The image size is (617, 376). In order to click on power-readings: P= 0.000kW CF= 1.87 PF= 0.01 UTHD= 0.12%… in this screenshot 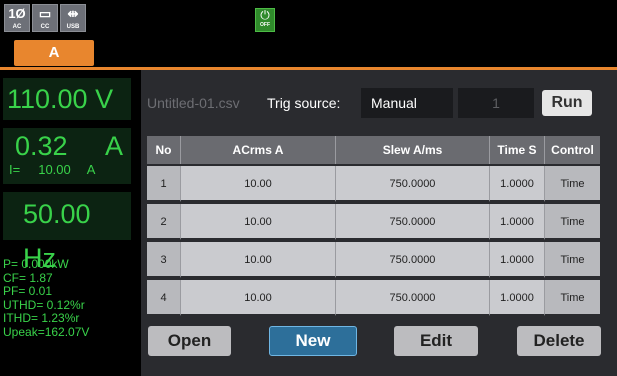, I will do `click(69, 298)`.